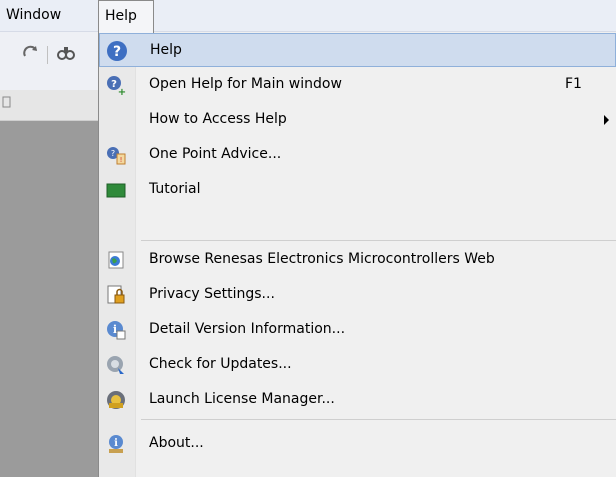 The height and width of the screenshot is (477, 616). I want to click on version-info-icon: i, so click(116, 330).